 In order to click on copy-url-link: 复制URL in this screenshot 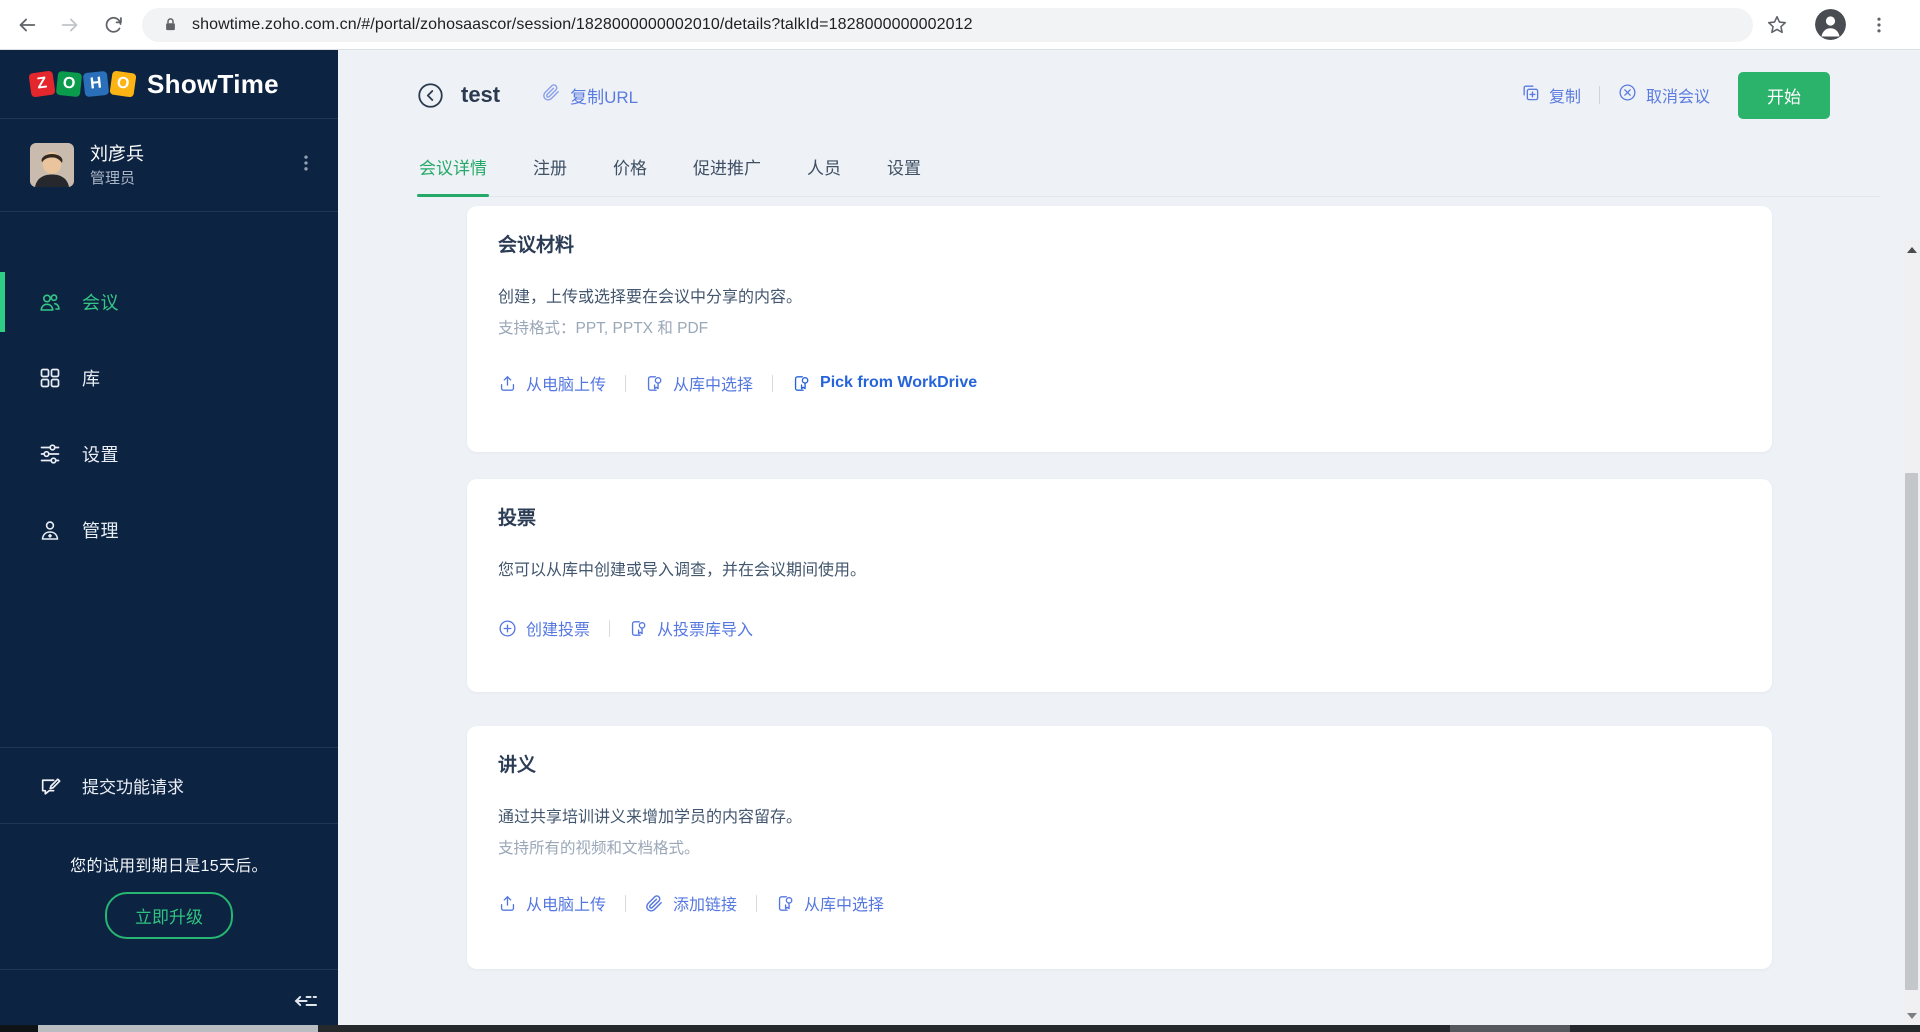, I will do `click(590, 95)`.